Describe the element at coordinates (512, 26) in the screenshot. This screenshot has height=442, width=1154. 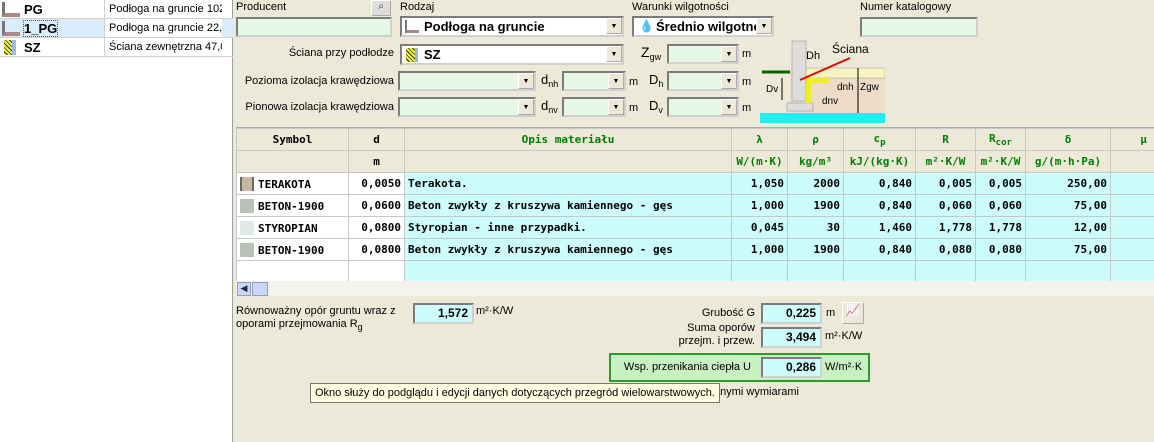
I see `rodzaj-select: Podłoga na gruncie ▼` at that location.